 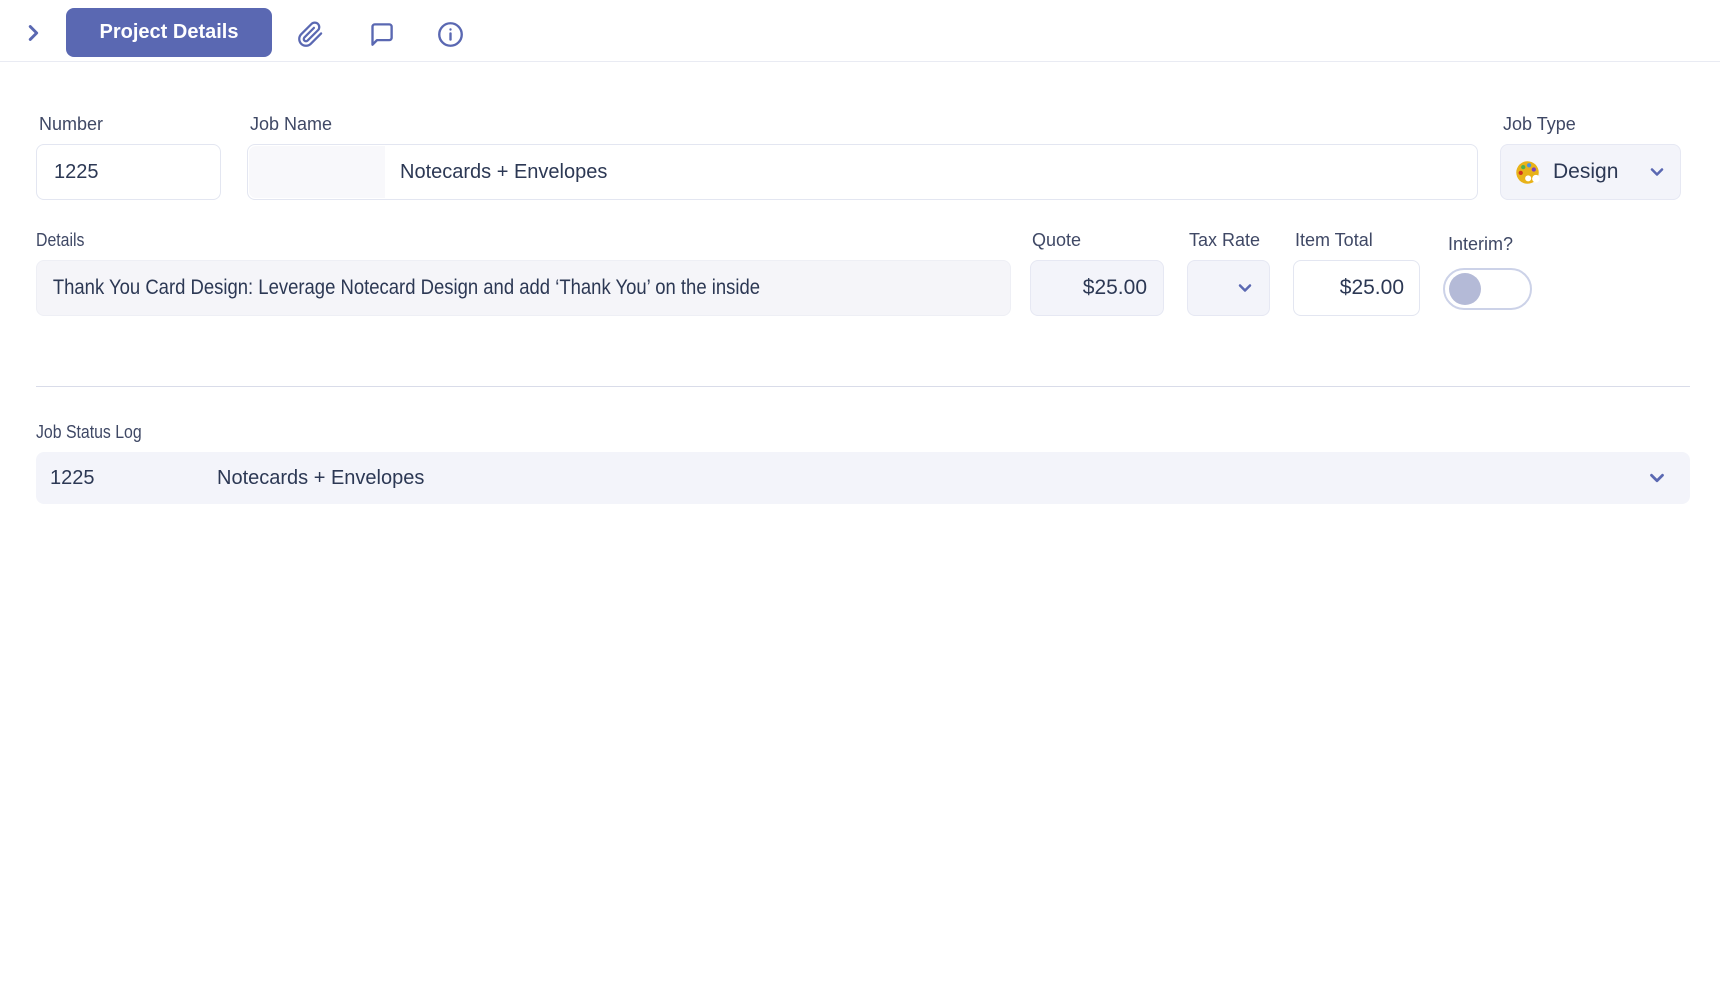 I want to click on details-label: Details, so click(x=60, y=240).